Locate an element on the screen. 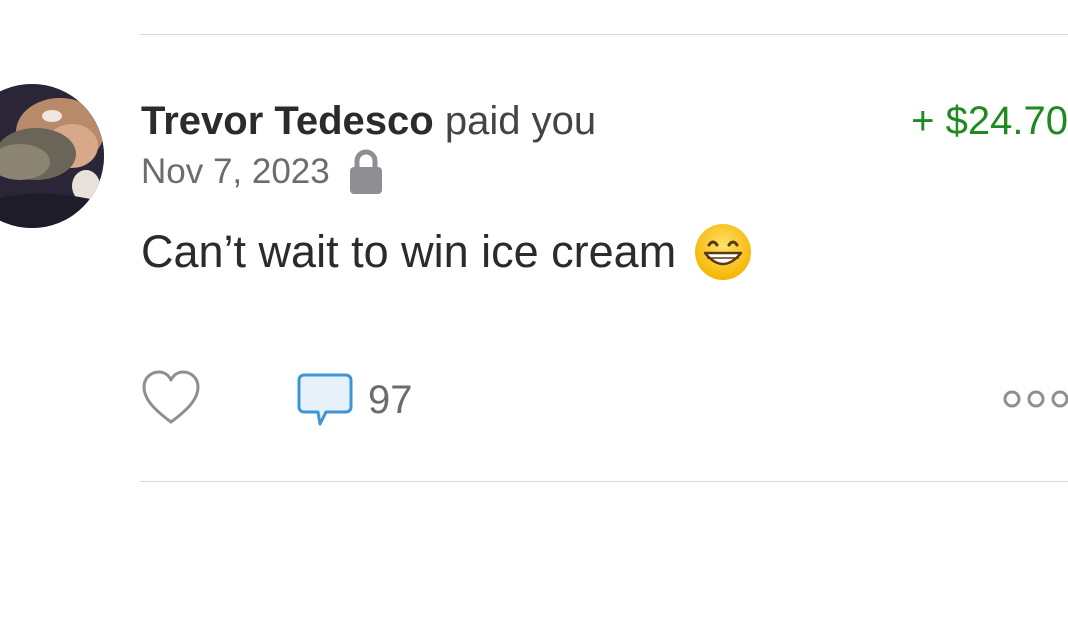  more-options-button is located at coordinates (1035, 399).